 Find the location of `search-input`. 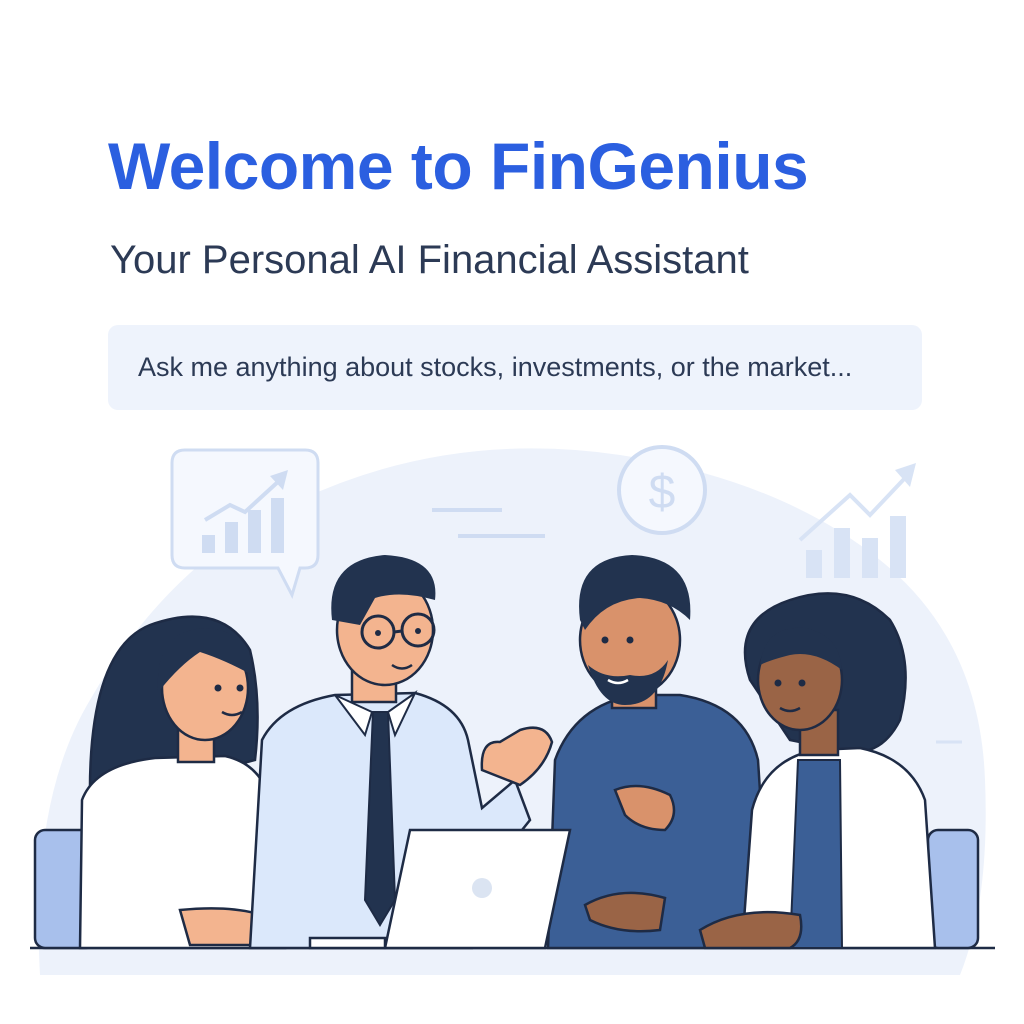

search-input is located at coordinates (530, 367).